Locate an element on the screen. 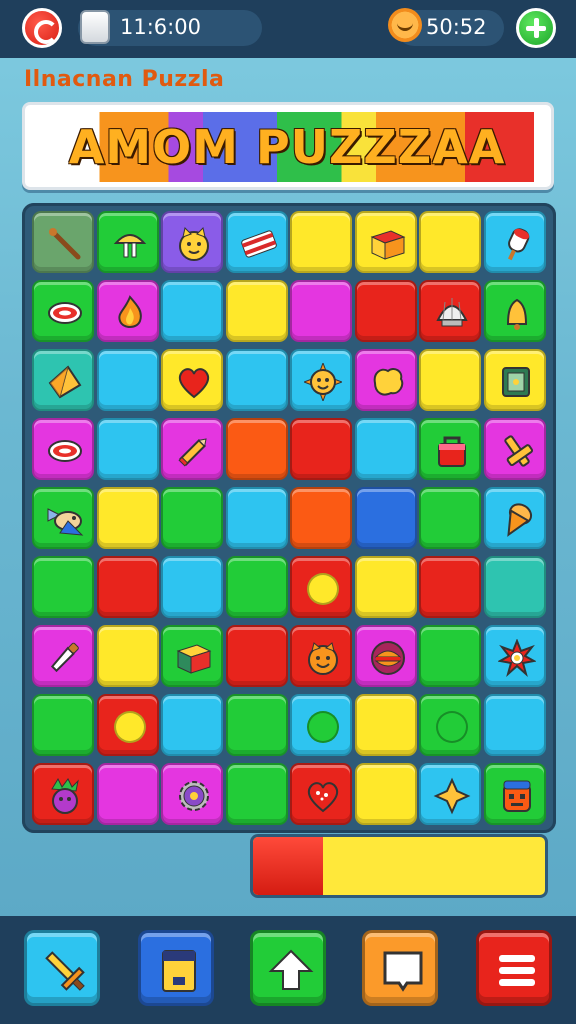 This screenshot has height=1024, width=576. add-button is located at coordinates (536, 28).